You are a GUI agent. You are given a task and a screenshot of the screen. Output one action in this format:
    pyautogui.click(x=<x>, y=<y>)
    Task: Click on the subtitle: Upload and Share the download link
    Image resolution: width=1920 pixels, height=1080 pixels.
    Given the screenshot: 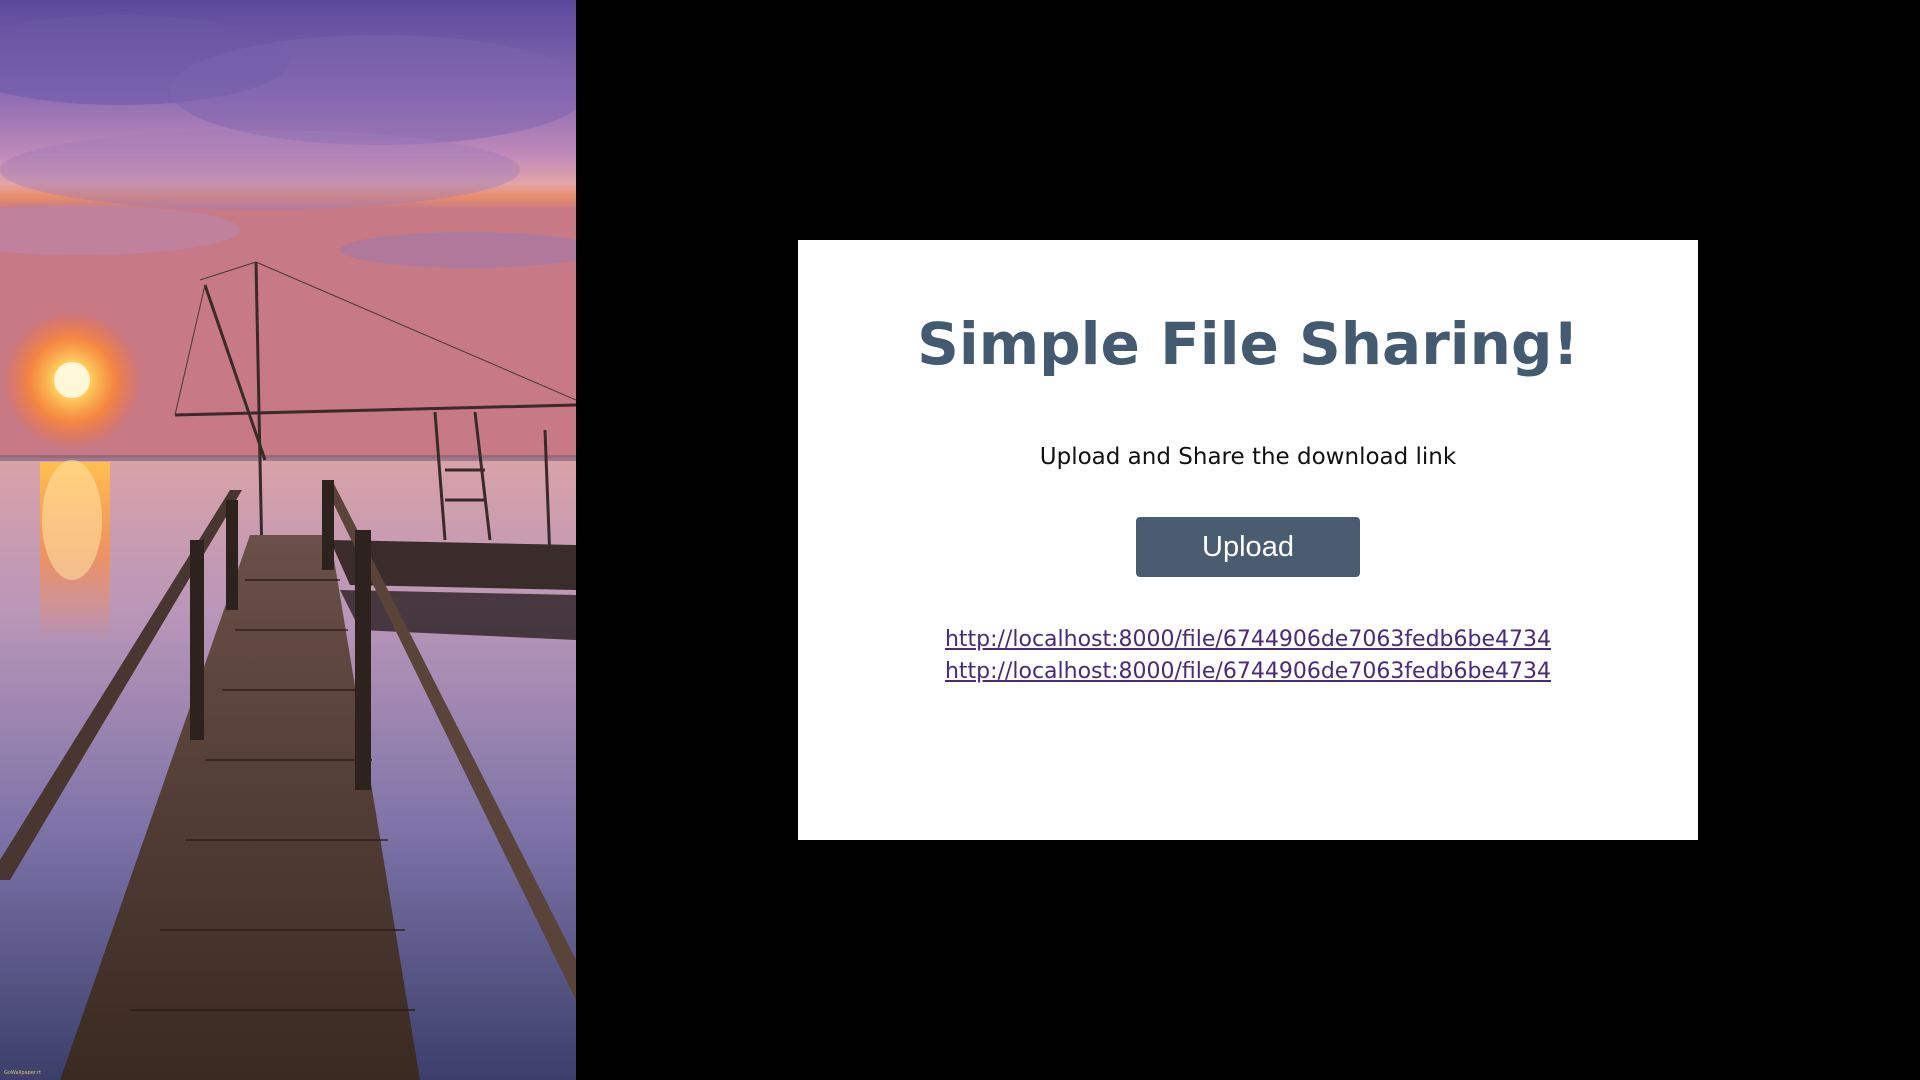 What is the action you would take?
    pyautogui.click(x=1248, y=457)
    